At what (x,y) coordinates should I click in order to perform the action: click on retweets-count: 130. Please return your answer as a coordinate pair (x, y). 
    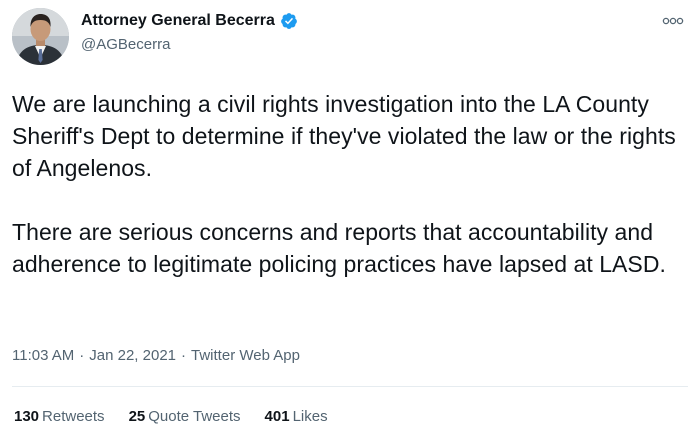
    Looking at the image, I should click on (27, 416).